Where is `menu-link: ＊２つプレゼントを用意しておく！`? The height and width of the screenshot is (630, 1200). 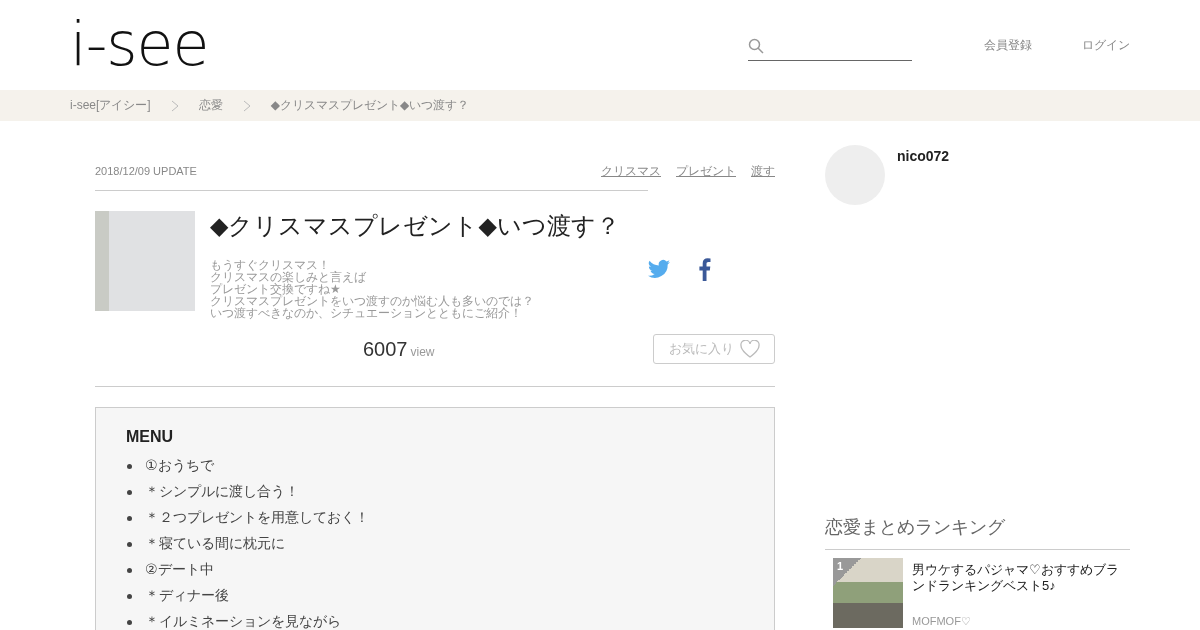 menu-link: ＊２つプレゼントを用意しておく！ is located at coordinates (257, 518).